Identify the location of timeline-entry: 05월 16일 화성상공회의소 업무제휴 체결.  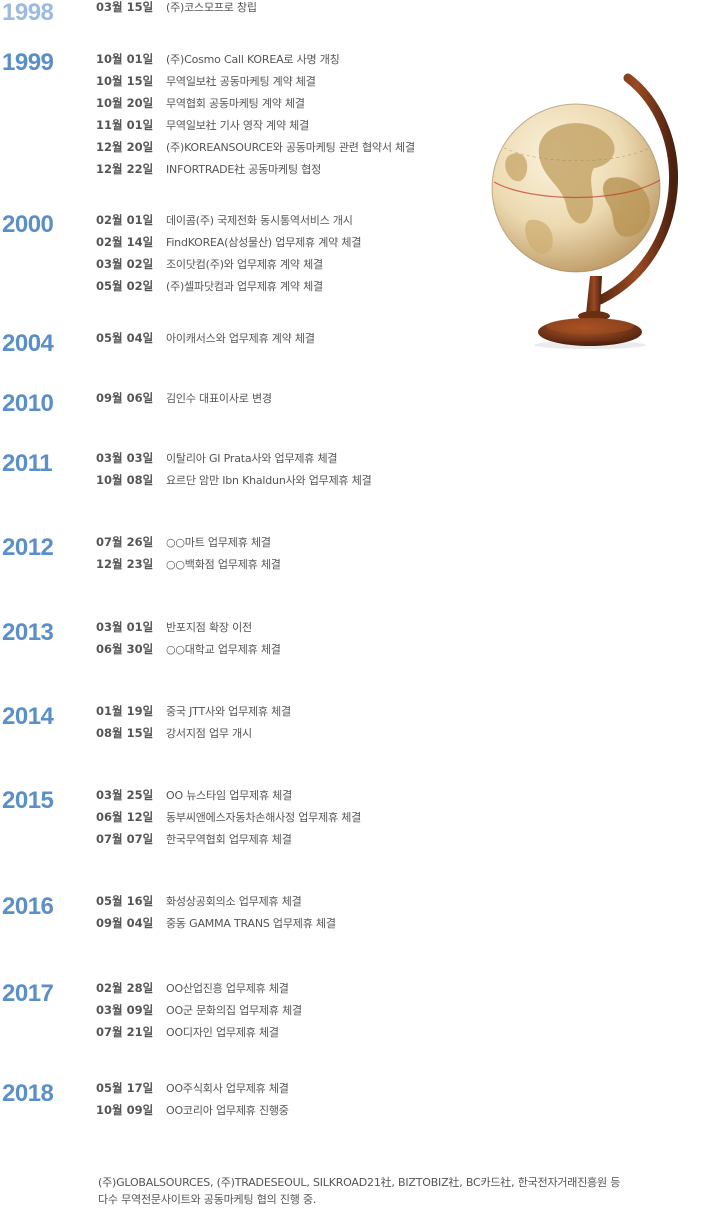
(216, 901).